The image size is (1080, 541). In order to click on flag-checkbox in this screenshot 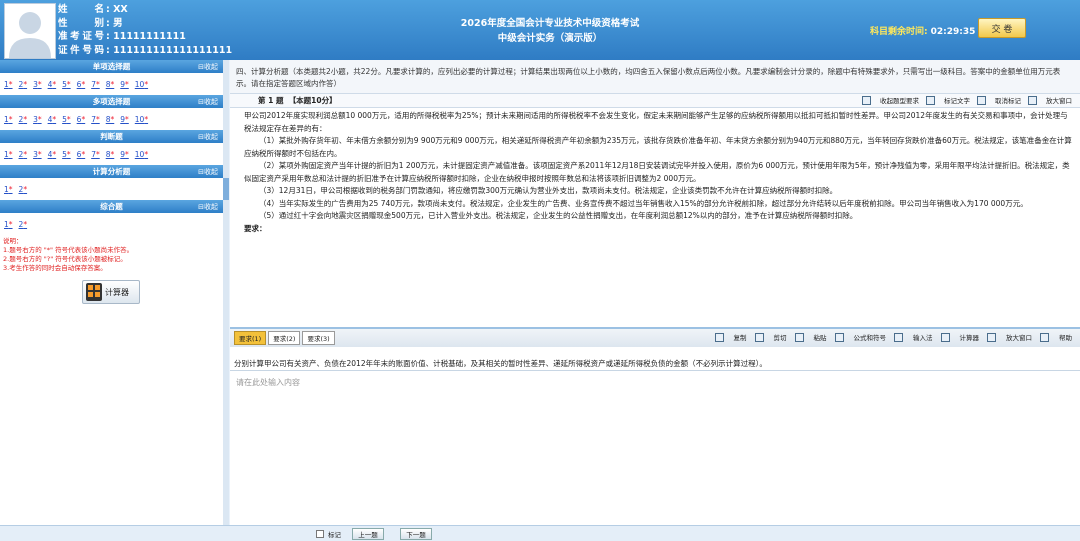, I will do `click(320, 534)`.